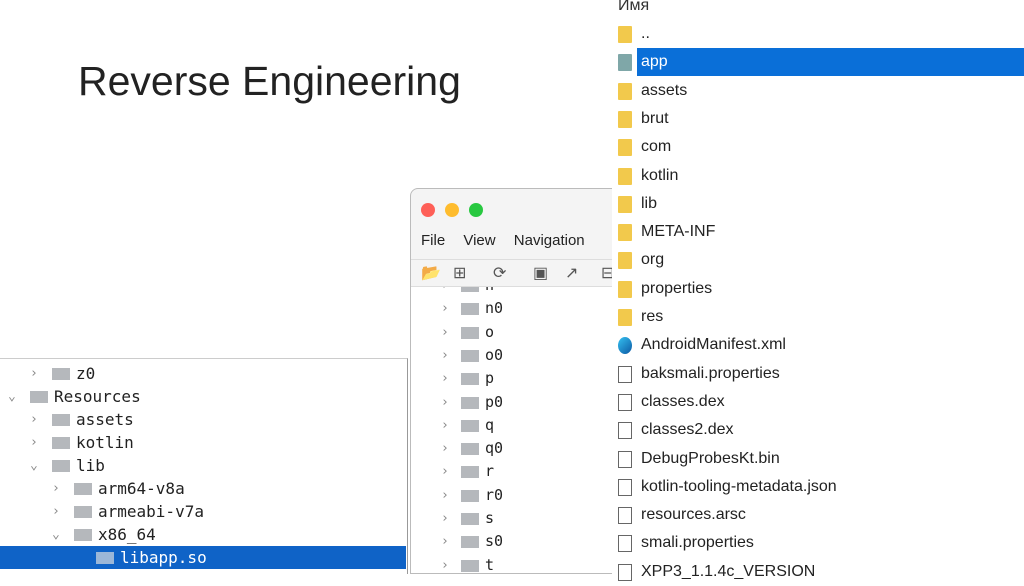 Image resolution: width=1024 pixels, height=586 pixels. Describe the element at coordinates (203, 557) in the screenshot. I see `tree-item: libapp.so` at that location.